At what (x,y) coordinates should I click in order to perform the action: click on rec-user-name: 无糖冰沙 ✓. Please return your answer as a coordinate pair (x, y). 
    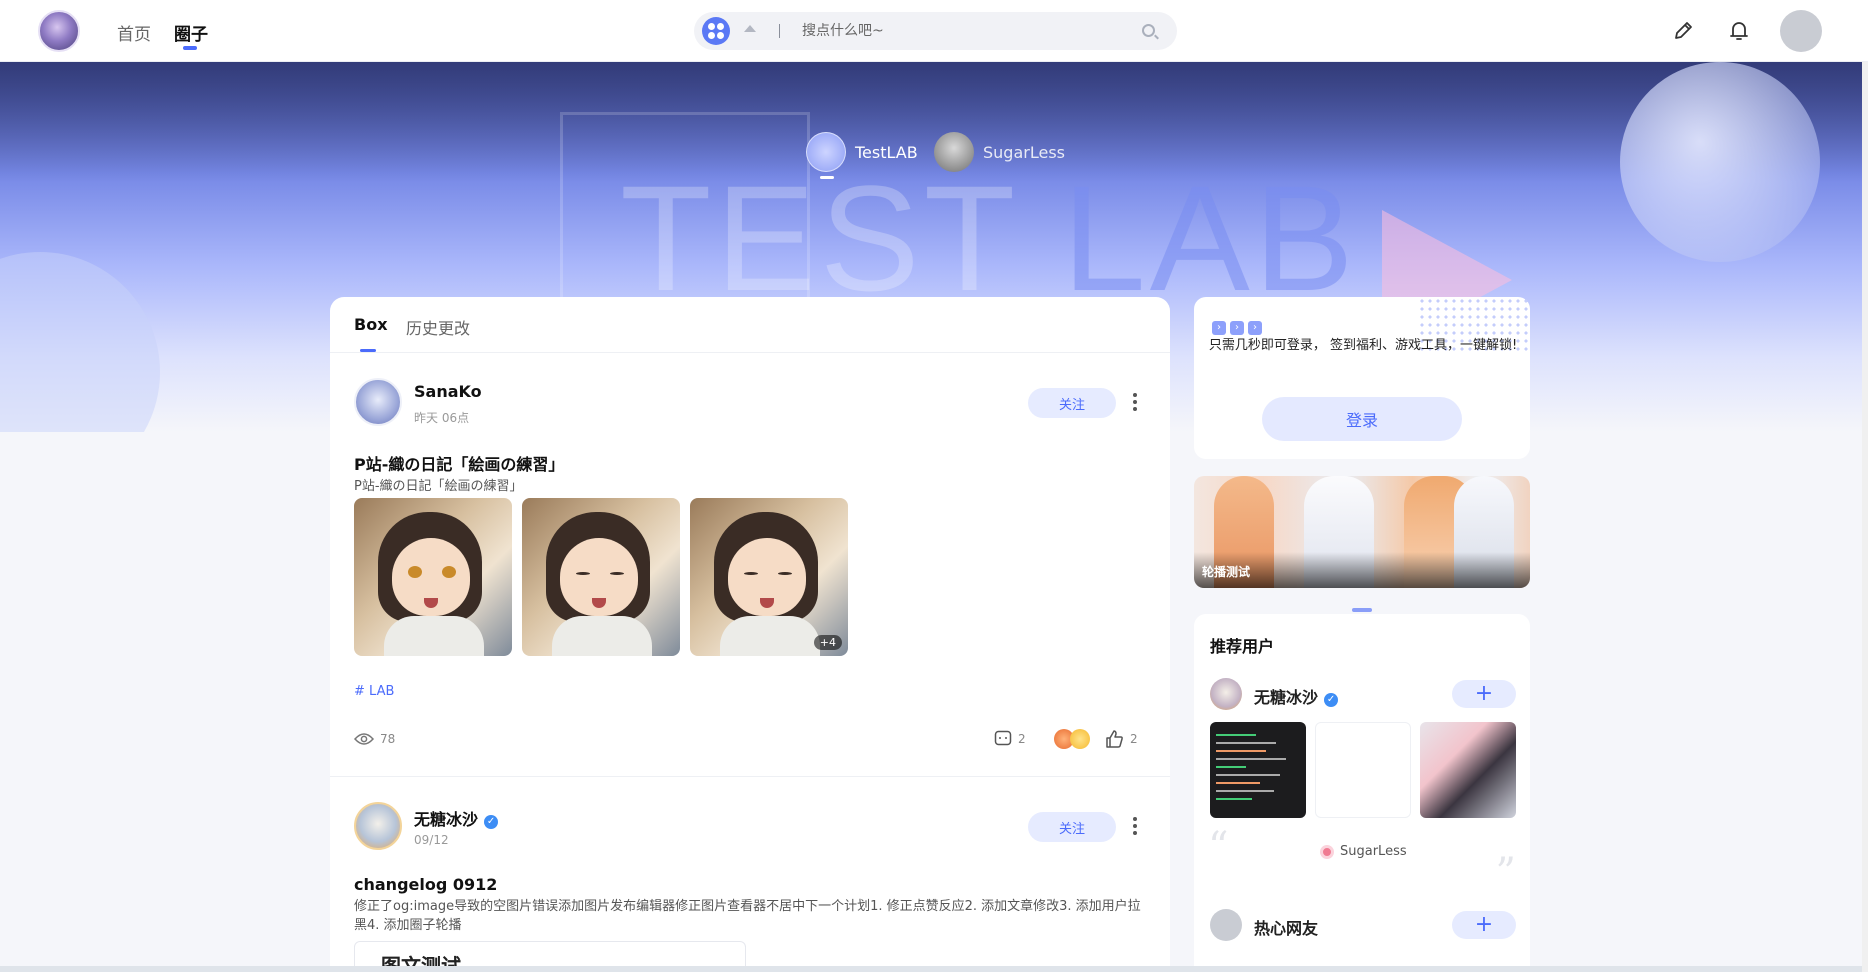
    Looking at the image, I should click on (1296, 696).